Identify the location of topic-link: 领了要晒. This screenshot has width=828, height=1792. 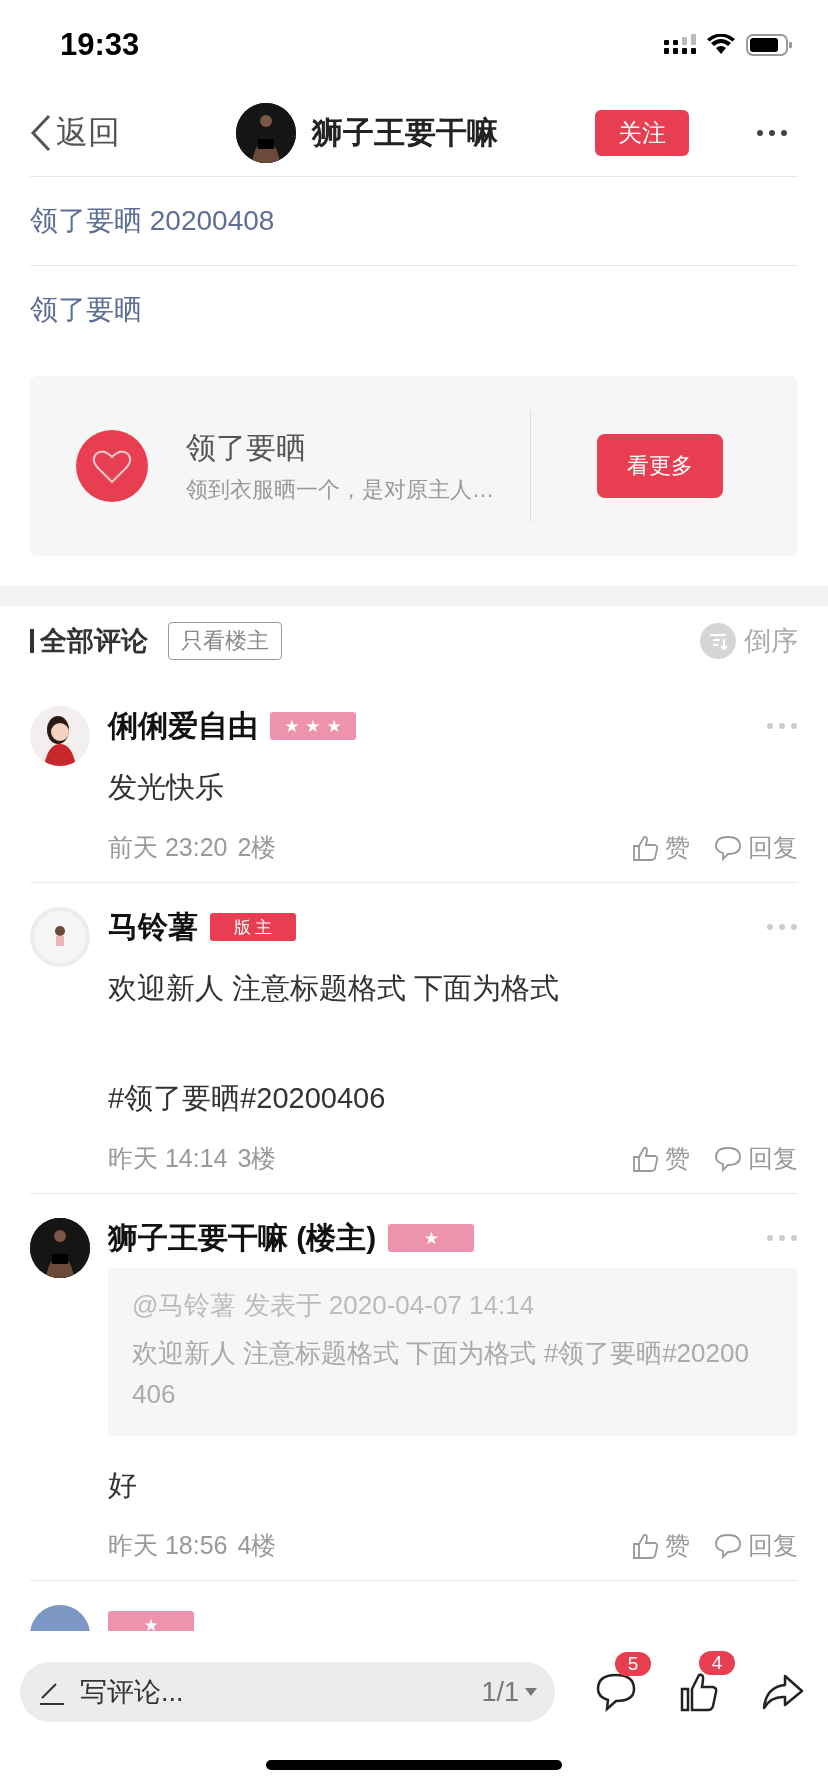
(414, 309).